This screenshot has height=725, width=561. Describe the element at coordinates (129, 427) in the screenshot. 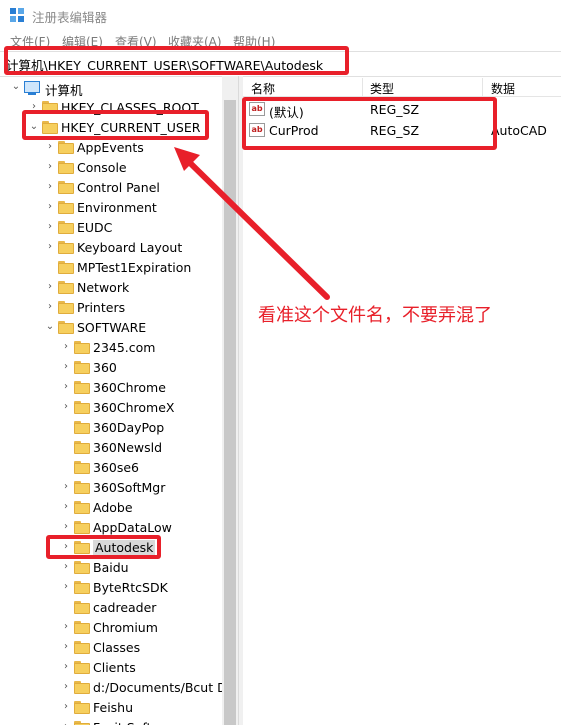

I see `tree-label: 360DayPop` at that location.